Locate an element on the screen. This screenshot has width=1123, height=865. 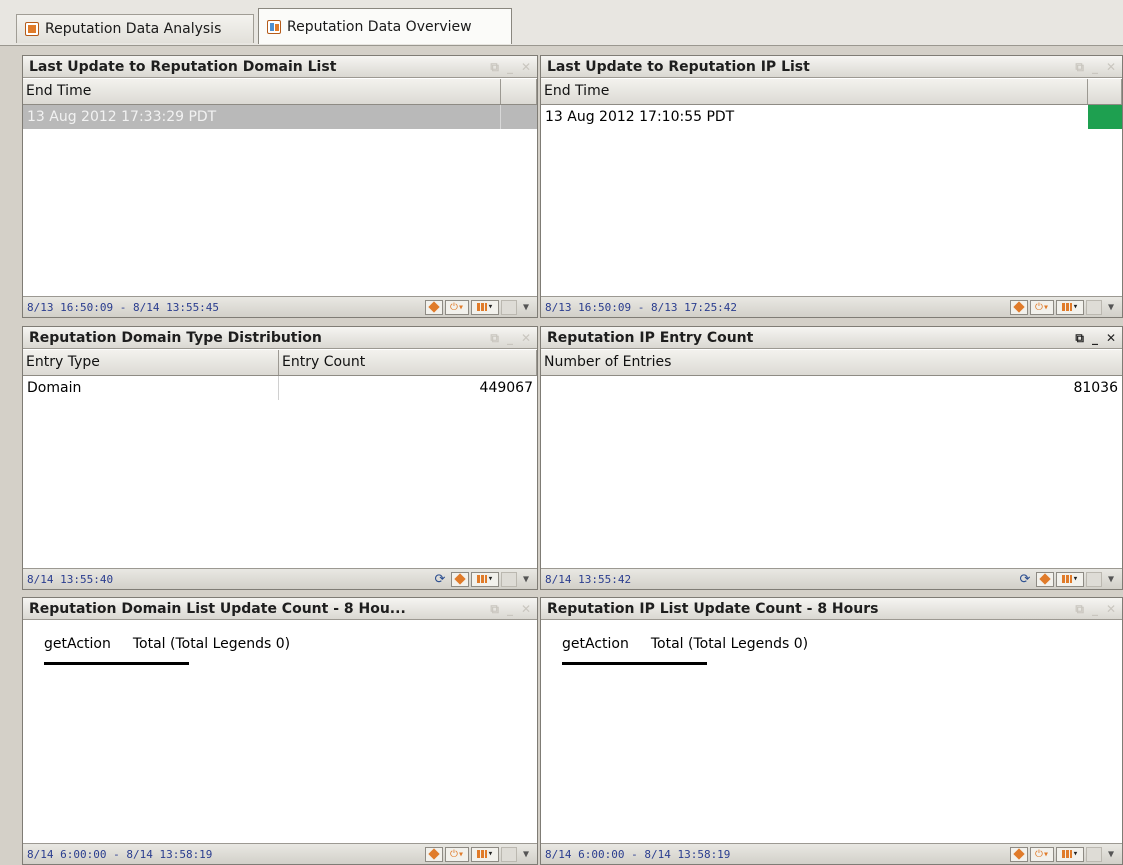
panel-footer: 8/14 13:55:42 ⟳ ▼ is located at coordinates (831, 578).